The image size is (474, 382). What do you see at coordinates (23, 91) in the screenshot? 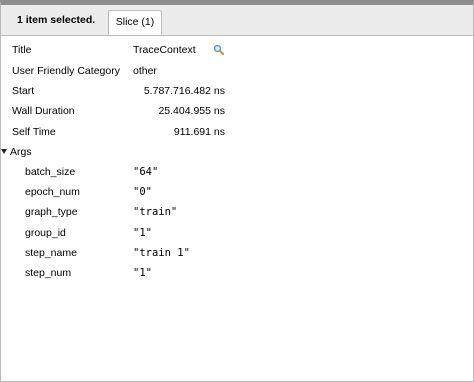
I see `start-key: Start` at bounding box center [23, 91].